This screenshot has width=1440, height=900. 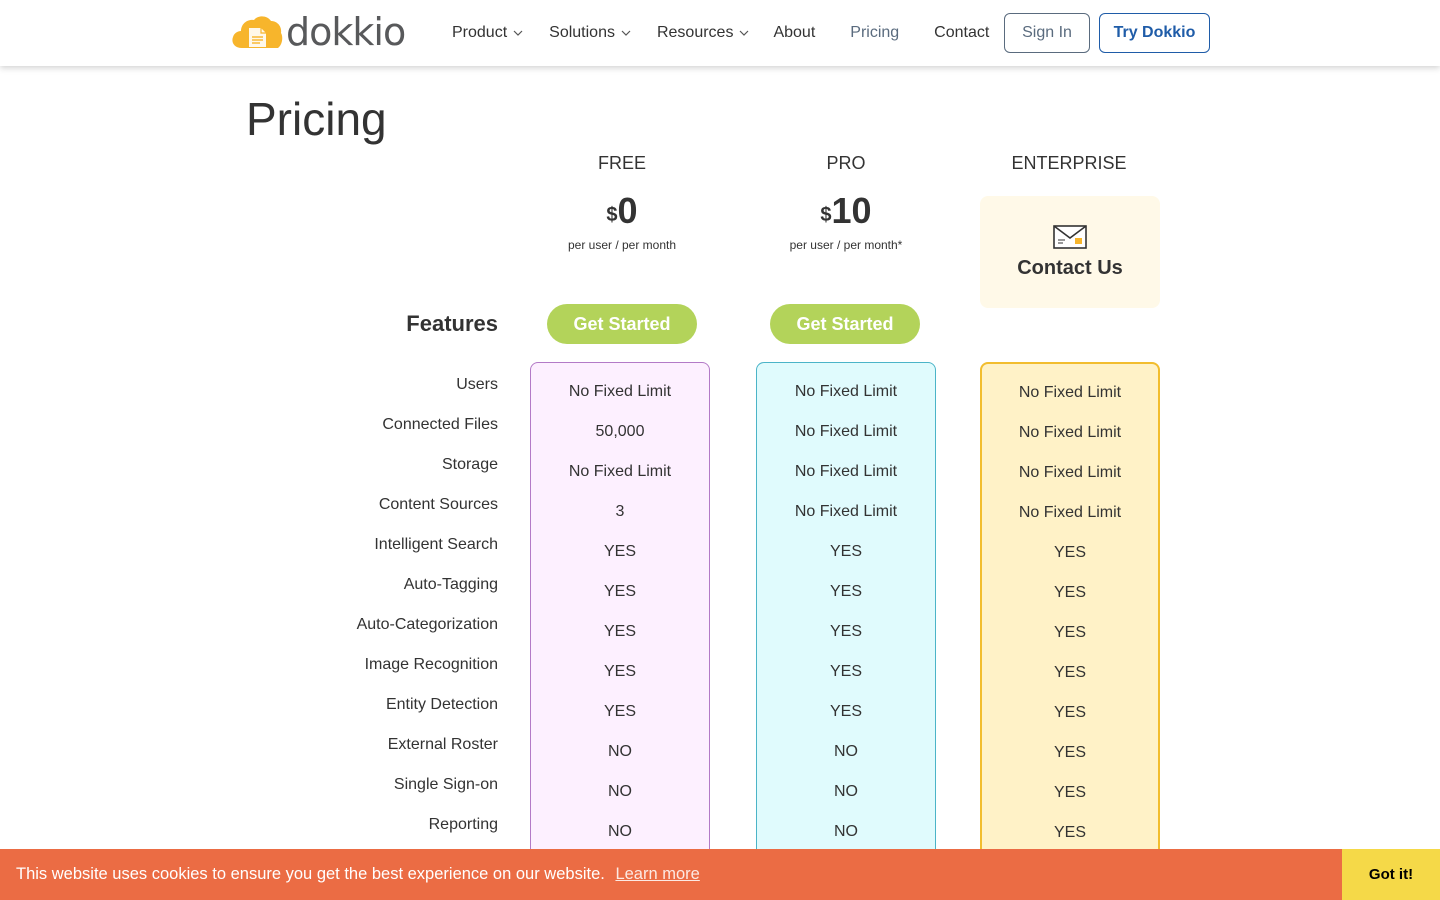 I want to click on learn-more-link: Learn more, so click(x=657, y=874).